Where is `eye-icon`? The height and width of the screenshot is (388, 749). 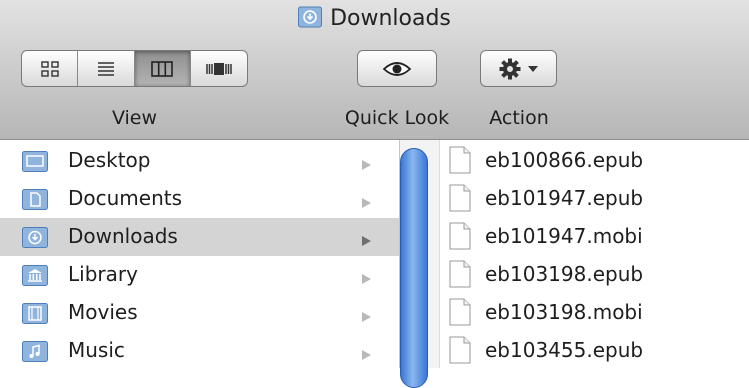
eye-icon is located at coordinates (397, 68).